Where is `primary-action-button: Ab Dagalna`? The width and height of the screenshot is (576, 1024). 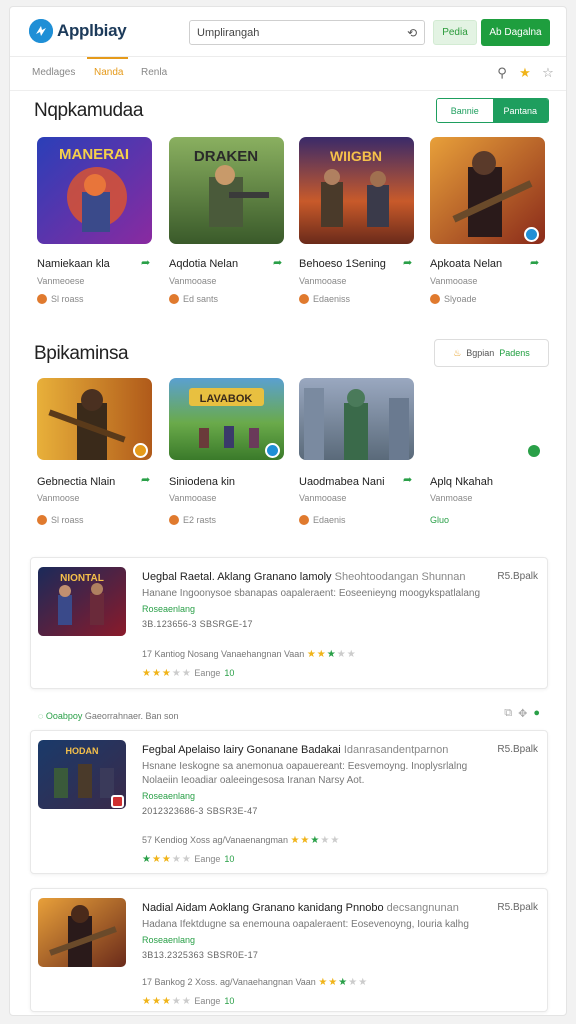 primary-action-button: Ab Dagalna is located at coordinates (515, 32).